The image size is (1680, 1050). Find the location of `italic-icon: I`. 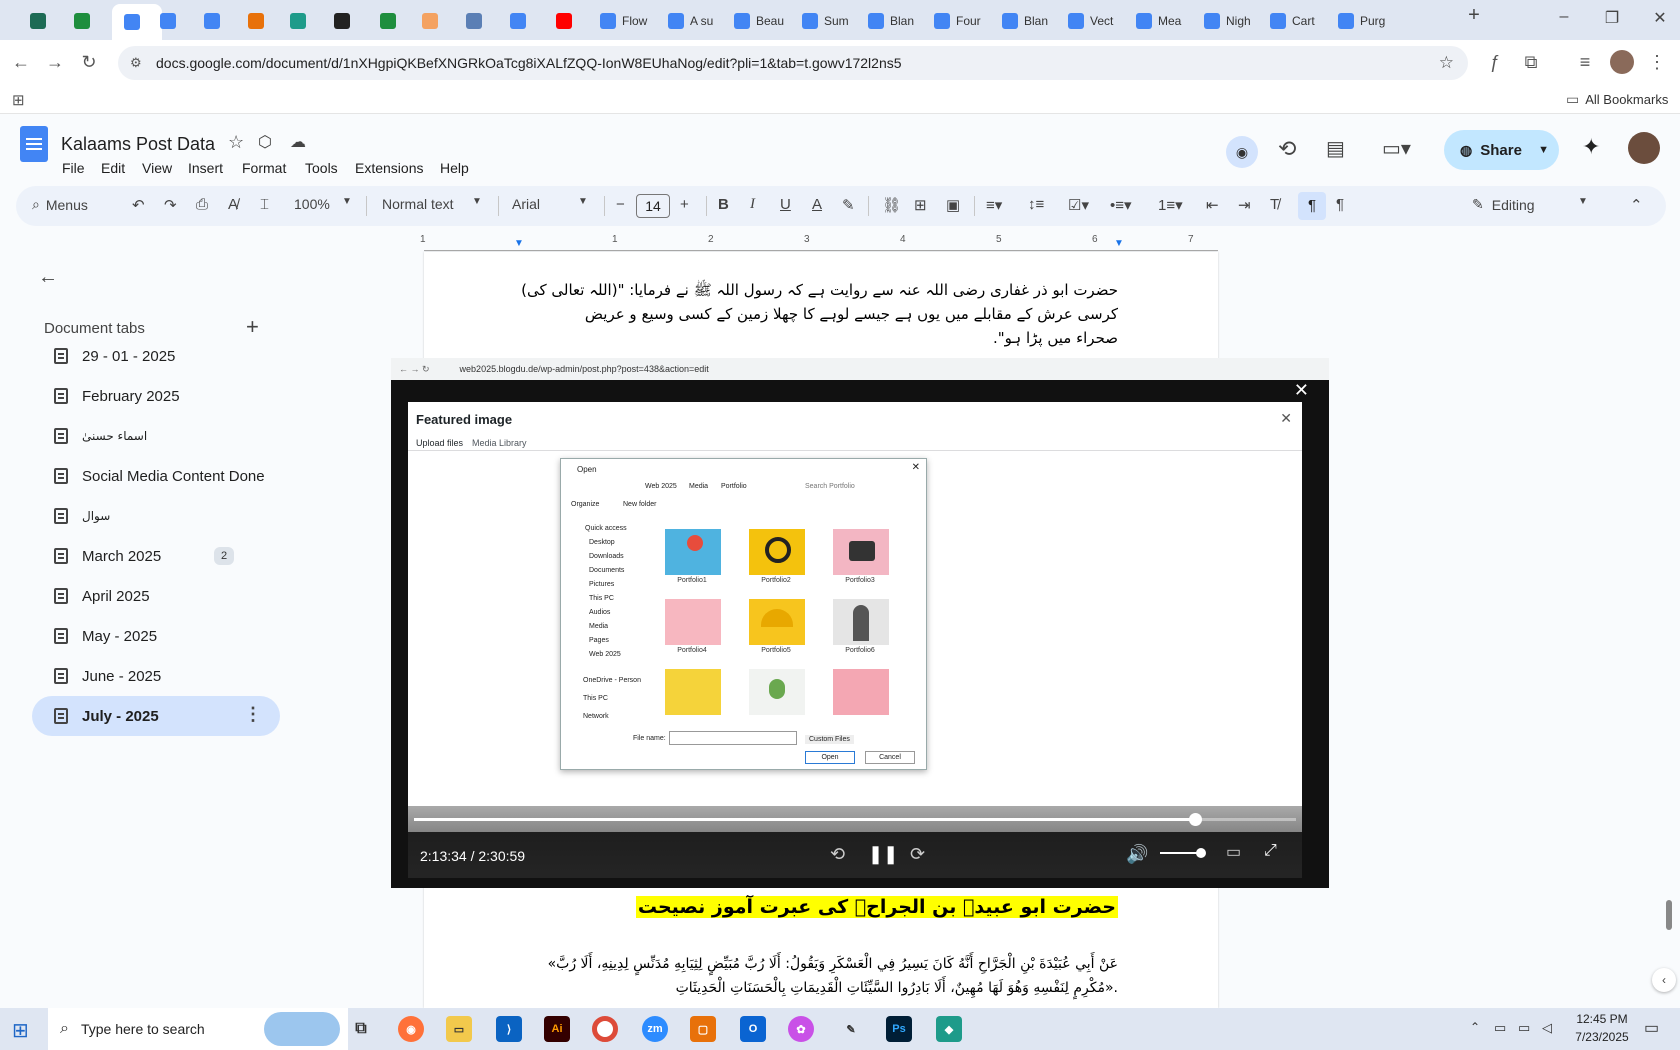

italic-icon: I is located at coordinates (752, 204).